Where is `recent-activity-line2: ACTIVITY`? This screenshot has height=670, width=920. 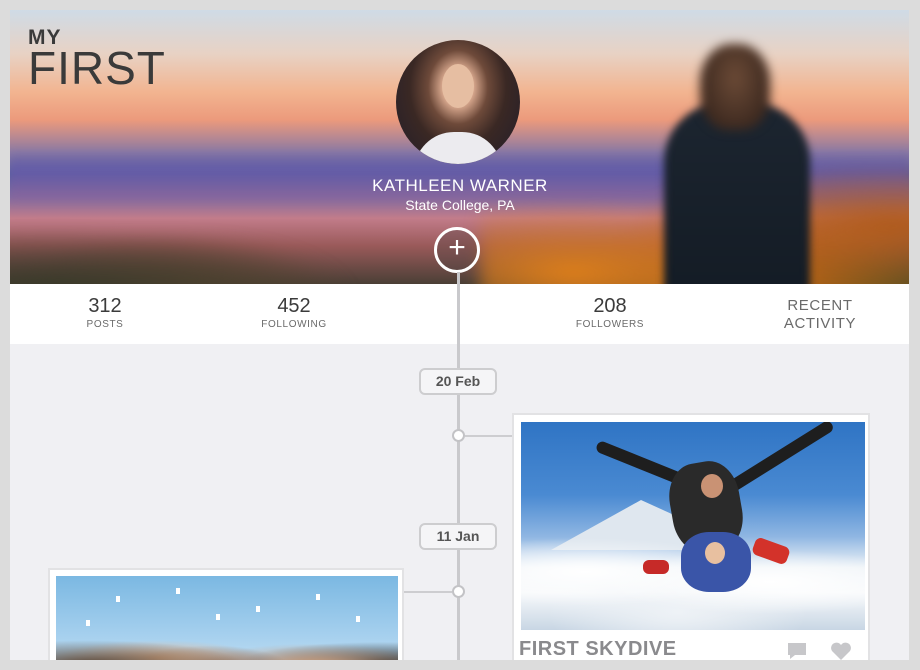
recent-activity-line2: ACTIVITY is located at coordinates (820, 323).